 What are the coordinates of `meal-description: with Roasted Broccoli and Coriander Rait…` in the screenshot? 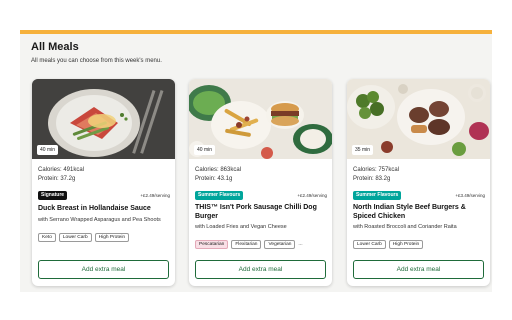 It's located at (405, 227).